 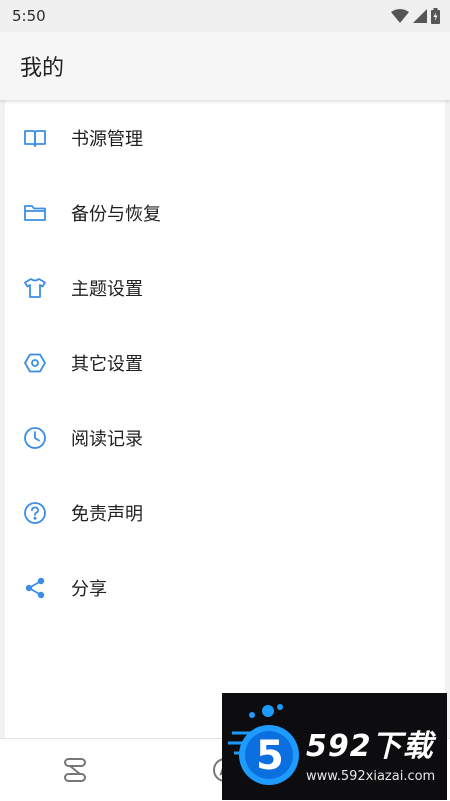 What do you see at coordinates (225, 212) in the screenshot?
I see `menu-item-backup-restore: 备份与恢复` at bounding box center [225, 212].